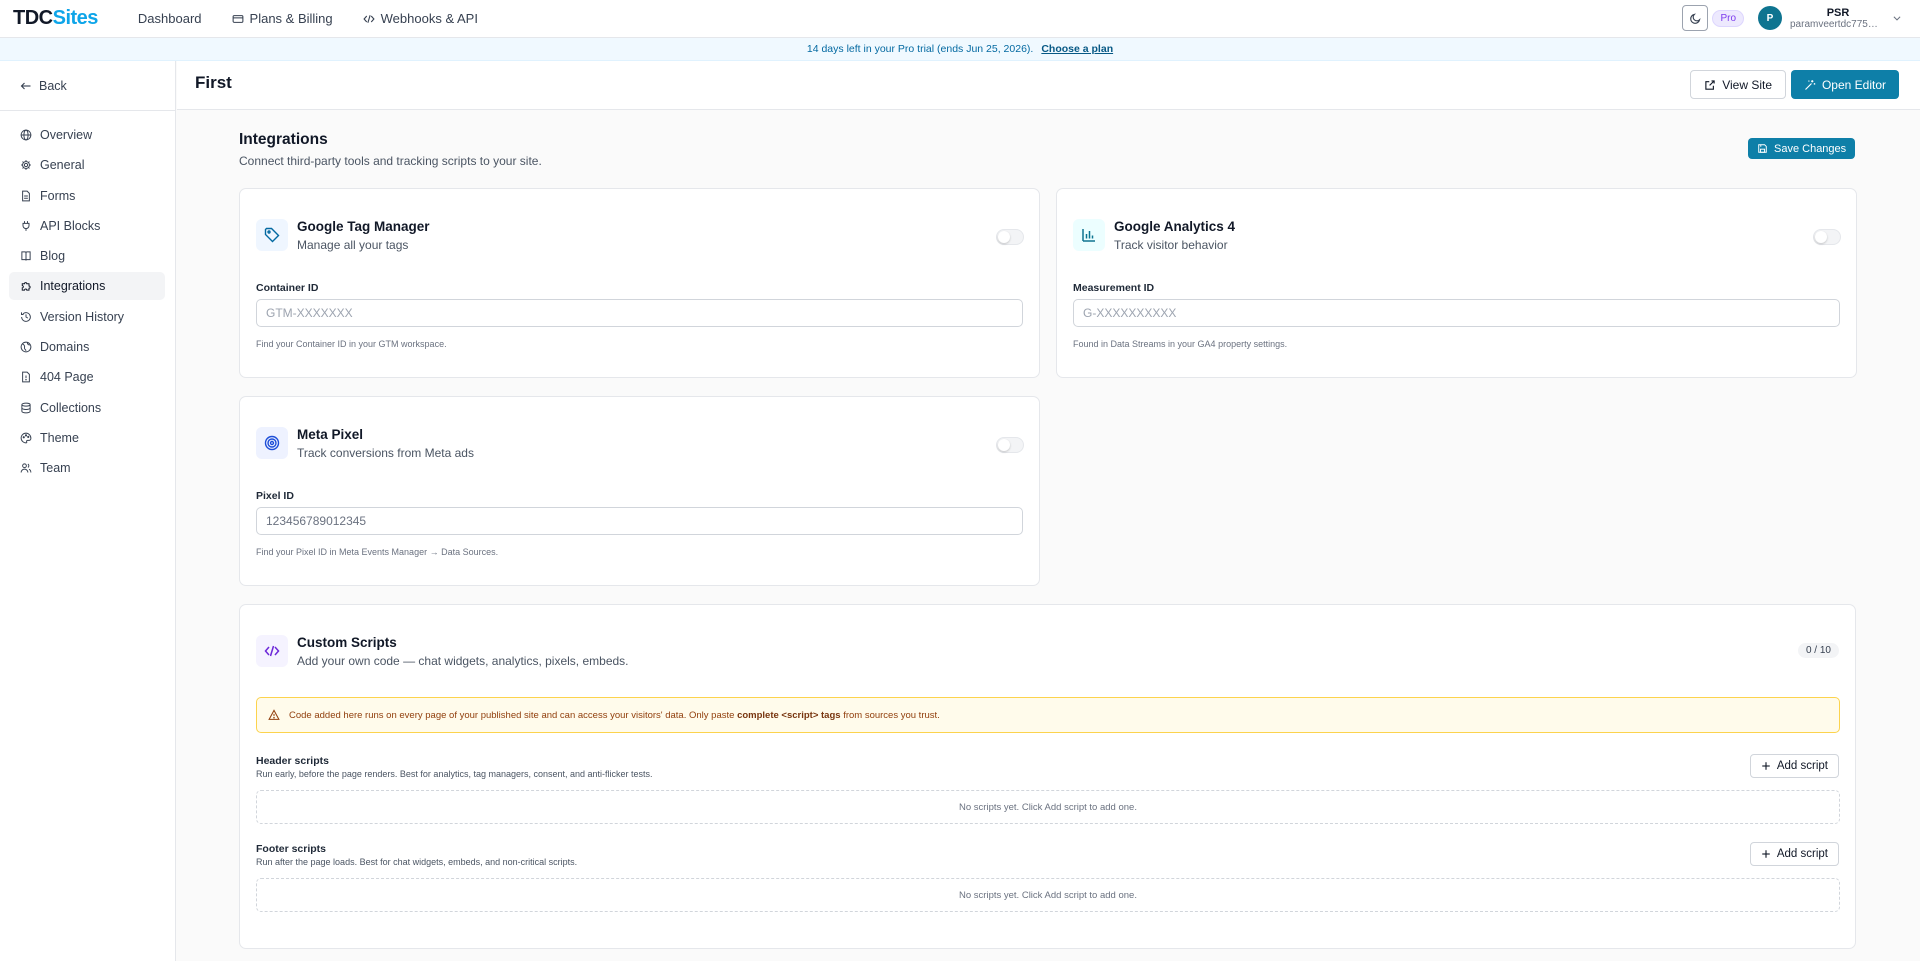  I want to click on ga4-card-icon, so click(1089, 235).